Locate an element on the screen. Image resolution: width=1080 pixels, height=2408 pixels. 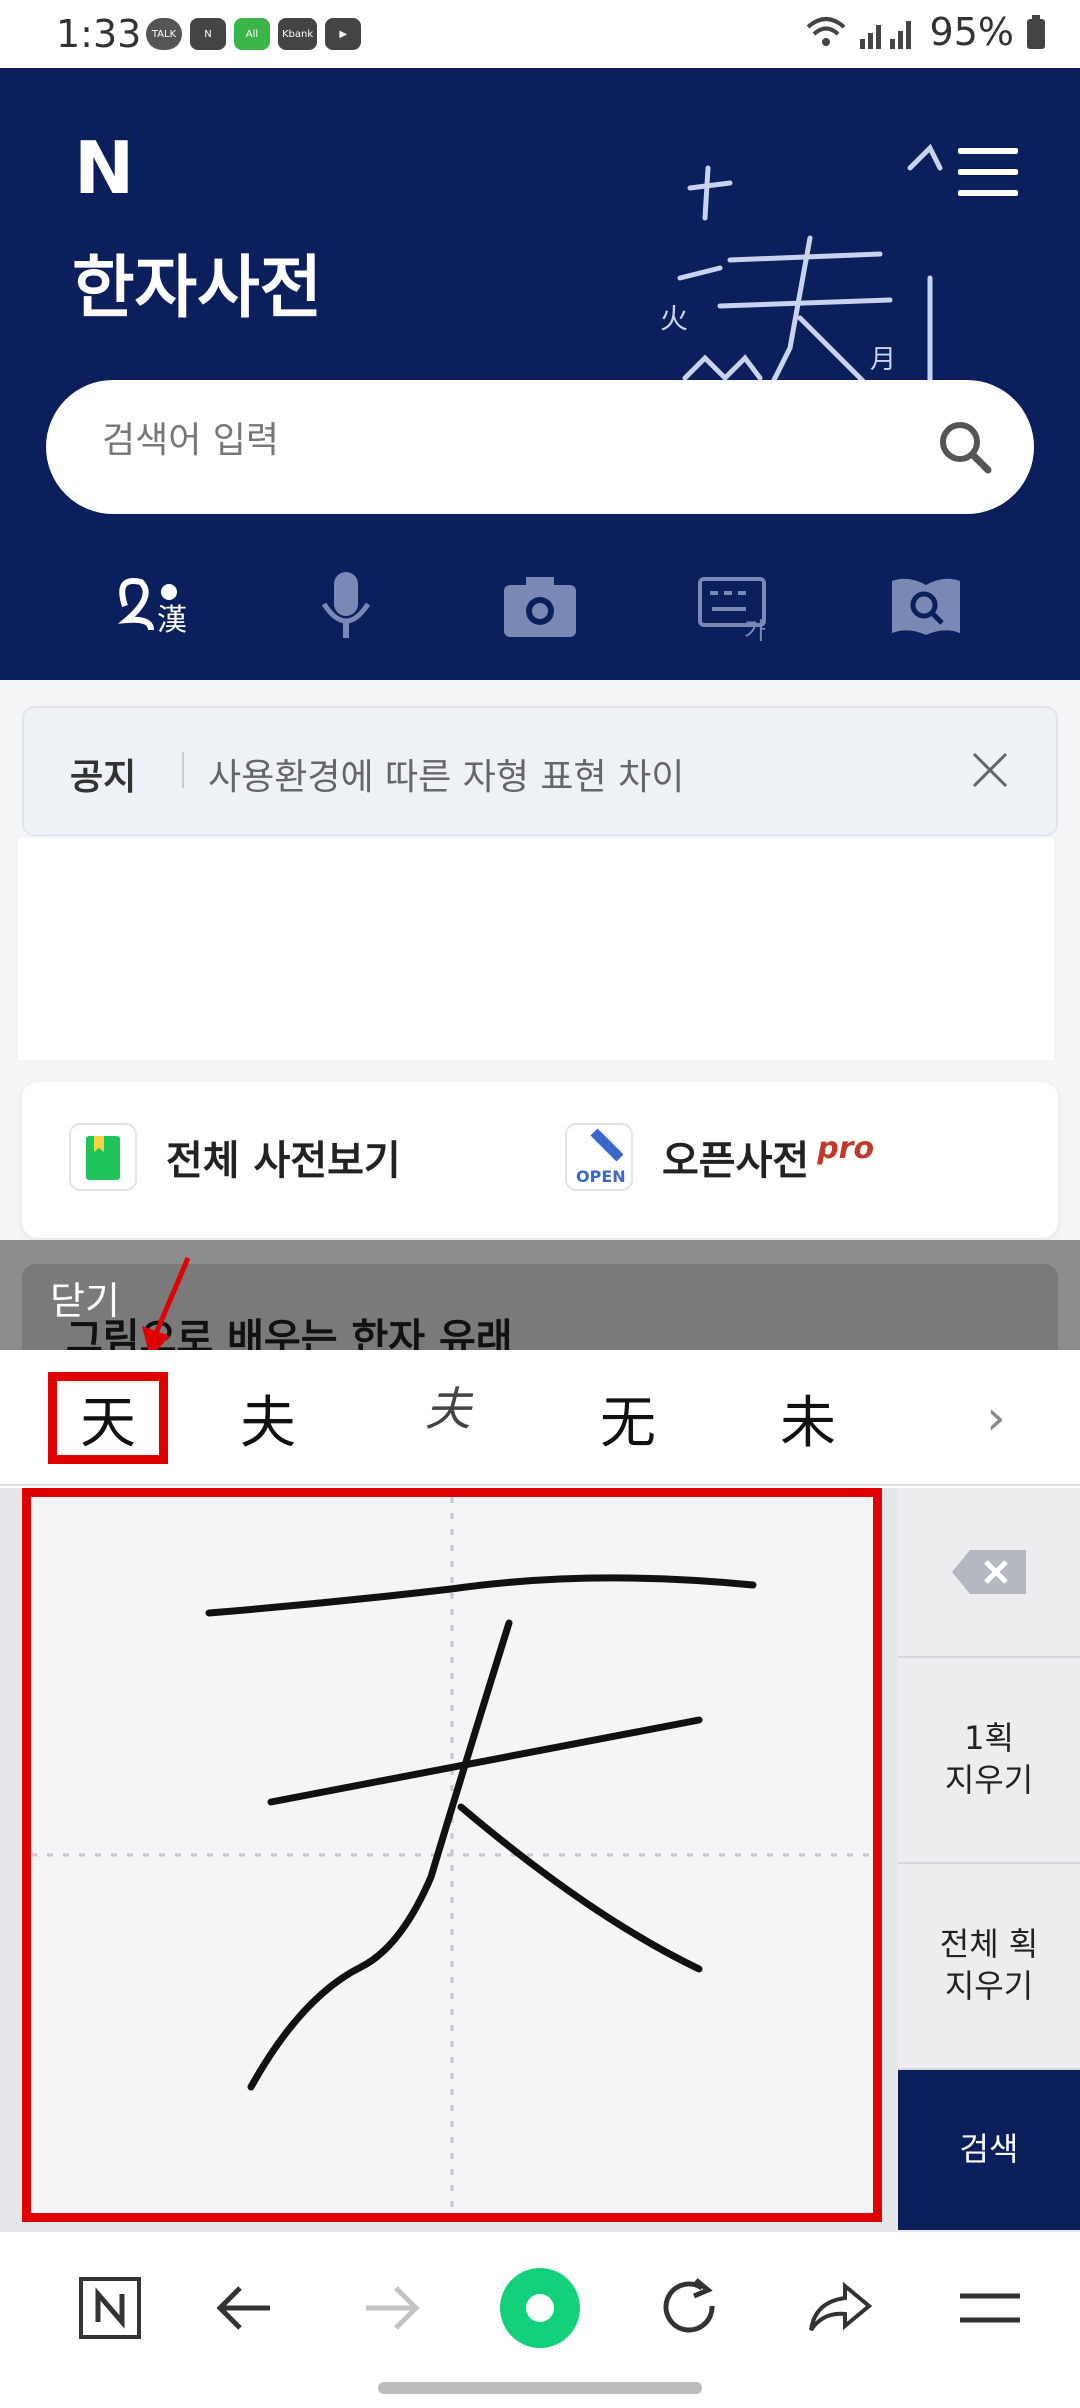
signal-icon is located at coordinates (885, 35).